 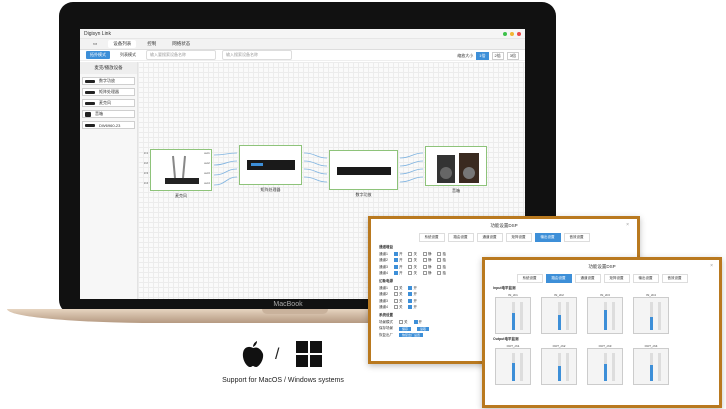 What do you see at coordinates (105, 102) in the screenshot?
I see `sidebar-item-label: 麦克风` at bounding box center [105, 102].